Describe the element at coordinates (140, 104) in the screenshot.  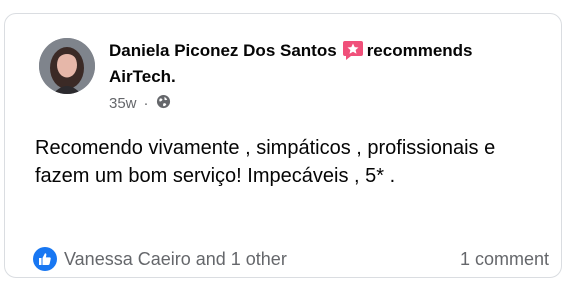
I see `post-meta: 35w ·` at that location.